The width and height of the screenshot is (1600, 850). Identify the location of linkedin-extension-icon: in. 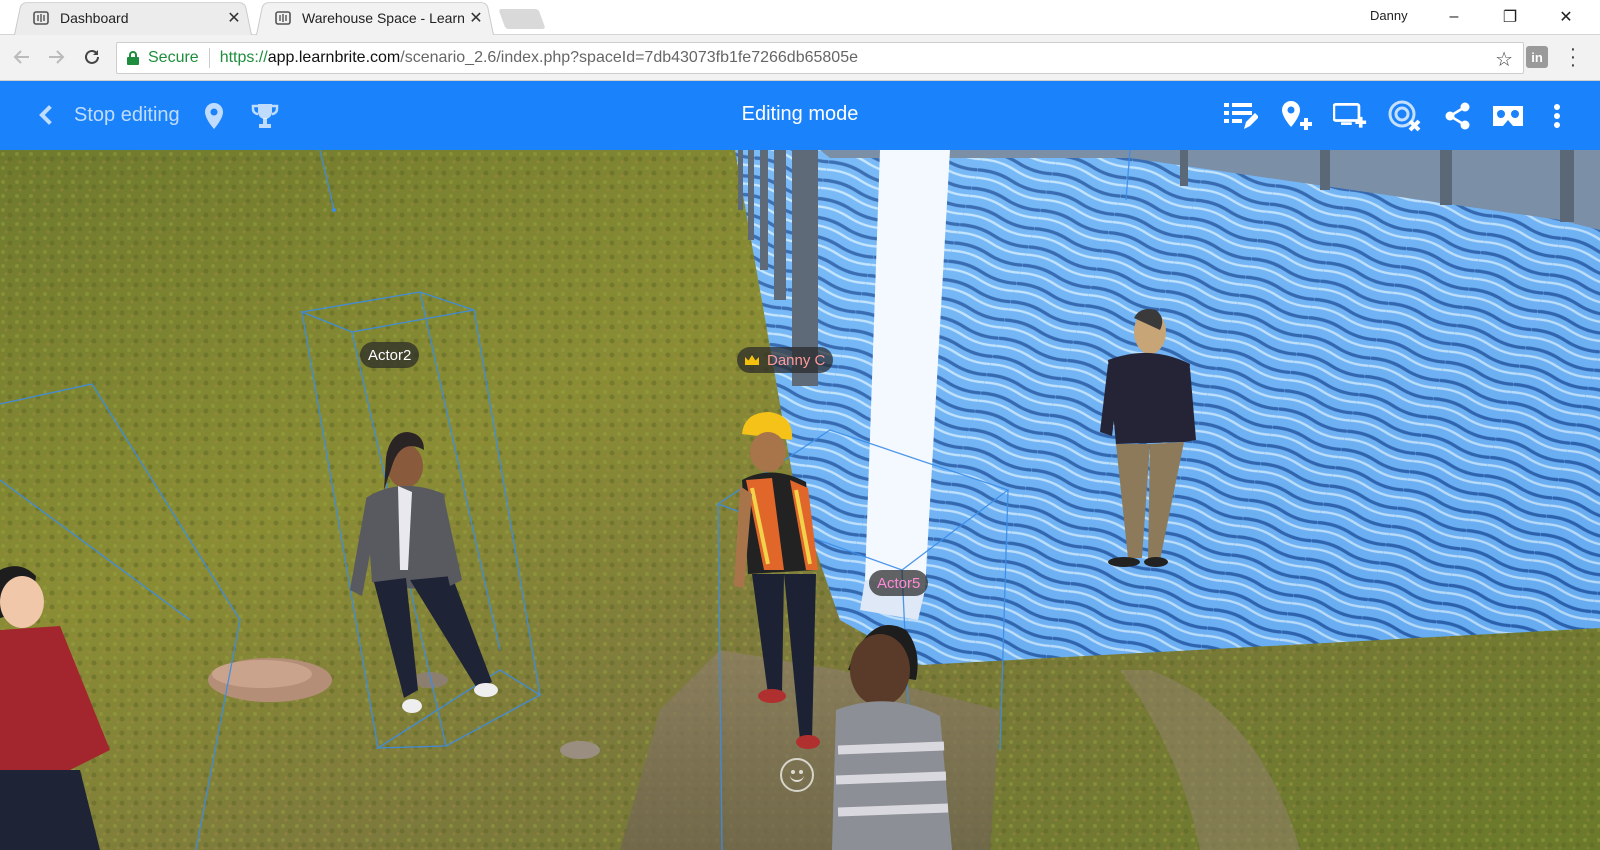
(1537, 57).